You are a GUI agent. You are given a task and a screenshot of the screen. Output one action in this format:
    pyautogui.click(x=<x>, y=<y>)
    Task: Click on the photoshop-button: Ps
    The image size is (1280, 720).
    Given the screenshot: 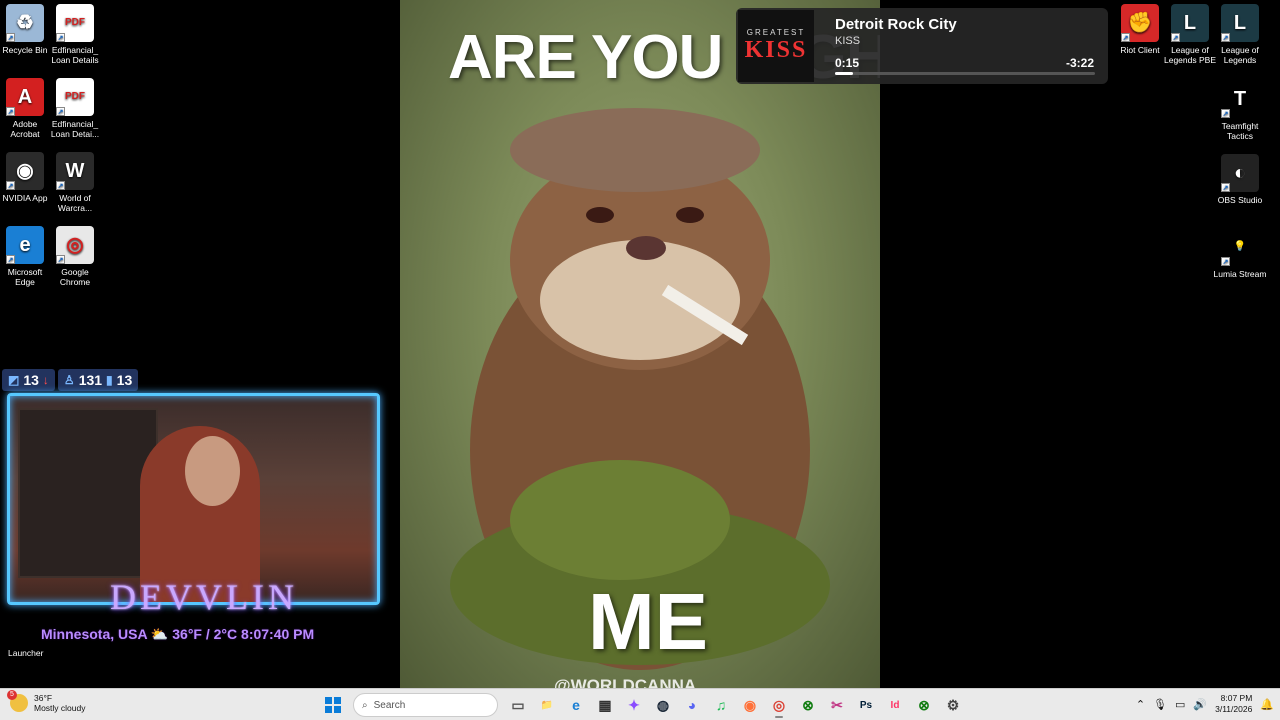 What is the action you would take?
    pyautogui.click(x=866, y=705)
    